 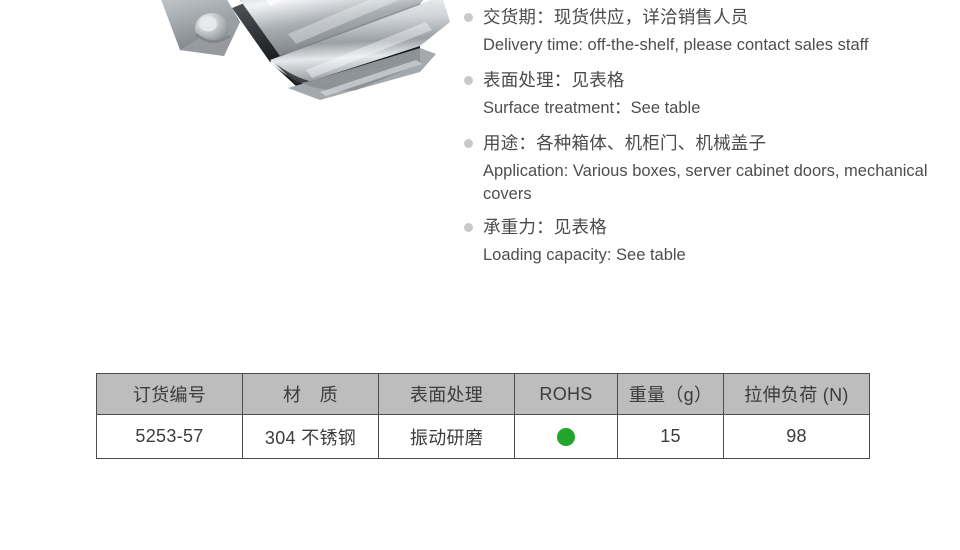 I want to click on cell-order-number: 5253-57, so click(x=169, y=436).